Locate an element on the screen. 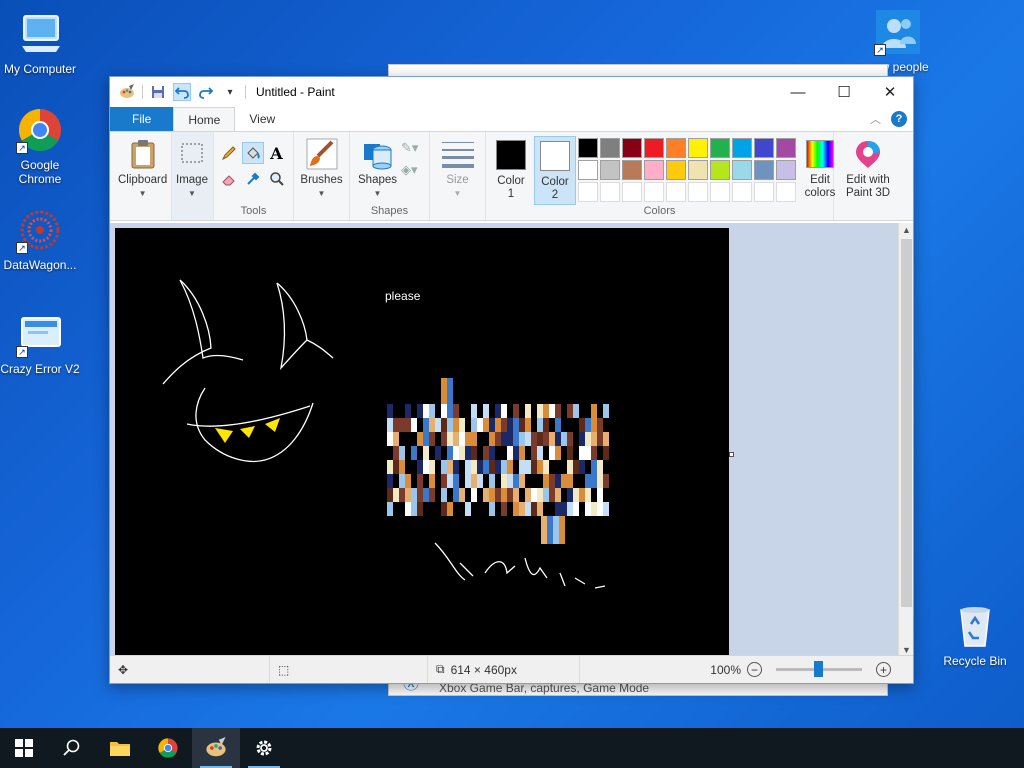  scroll-up-icon: ▲ is located at coordinates (906, 230).